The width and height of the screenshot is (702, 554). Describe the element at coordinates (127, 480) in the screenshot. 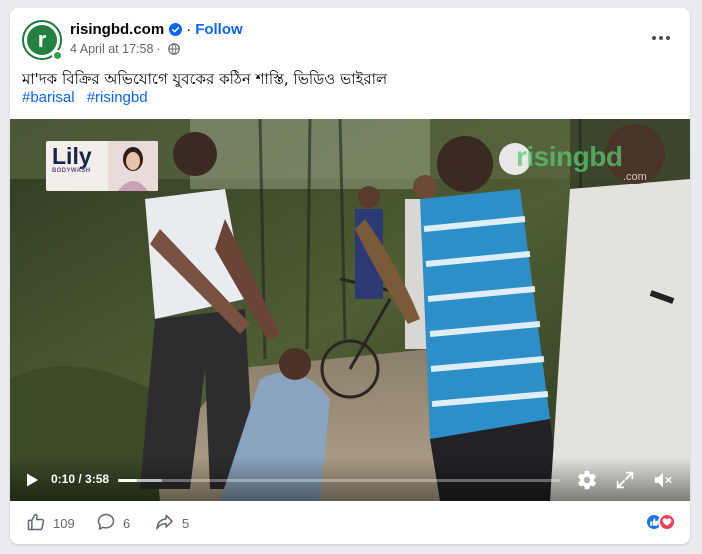

I see `video-progress-fill` at that location.